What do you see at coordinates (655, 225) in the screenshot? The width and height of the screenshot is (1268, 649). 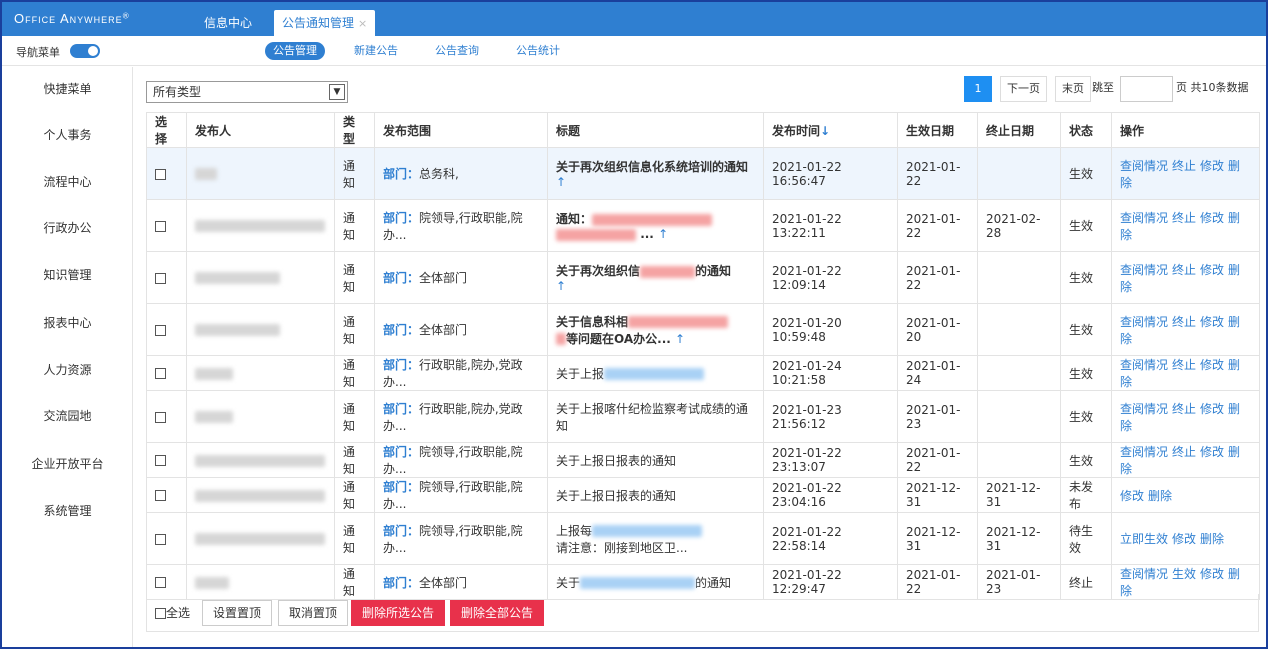 I see `notice-title-link: 通知： ... ↑` at bounding box center [655, 225].